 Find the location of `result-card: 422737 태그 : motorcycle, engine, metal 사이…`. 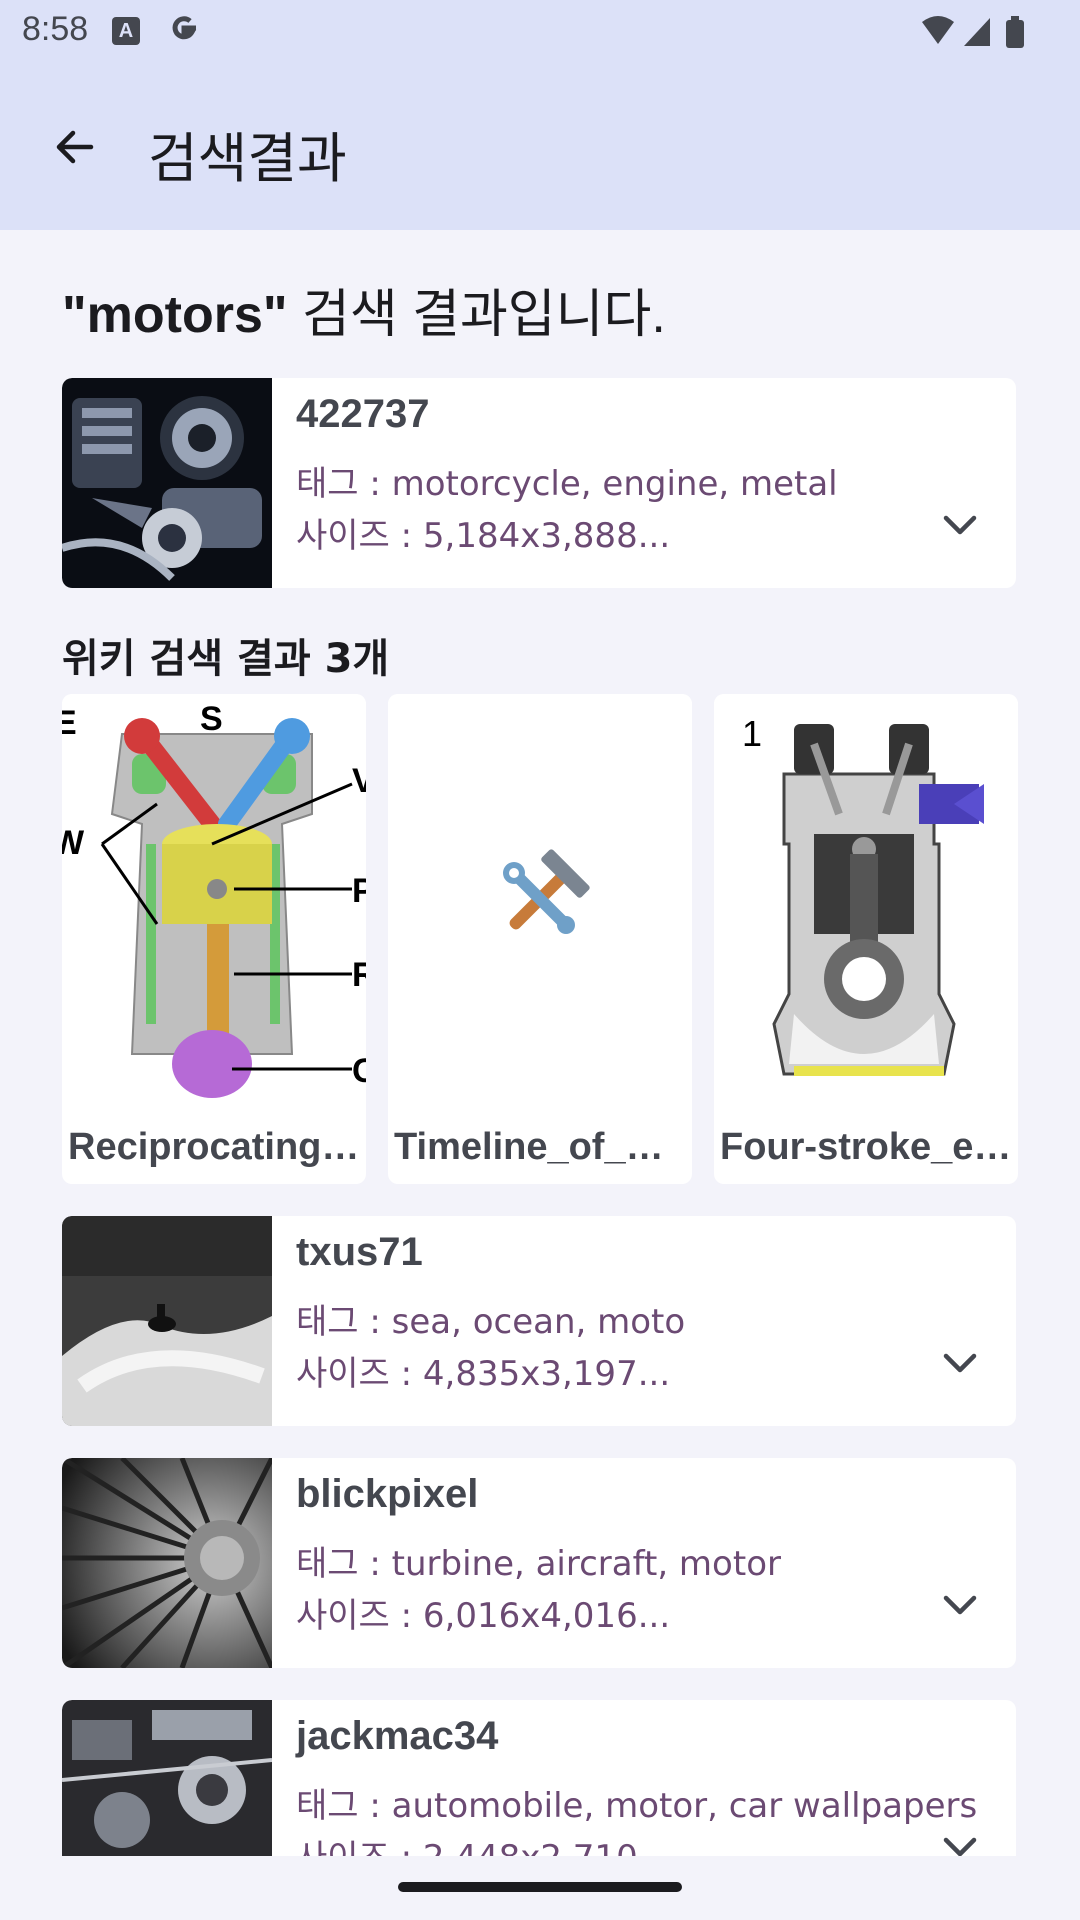

result-card: 422737 태그 : motorcycle, engine, metal 사이… is located at coordinates (539, 483).